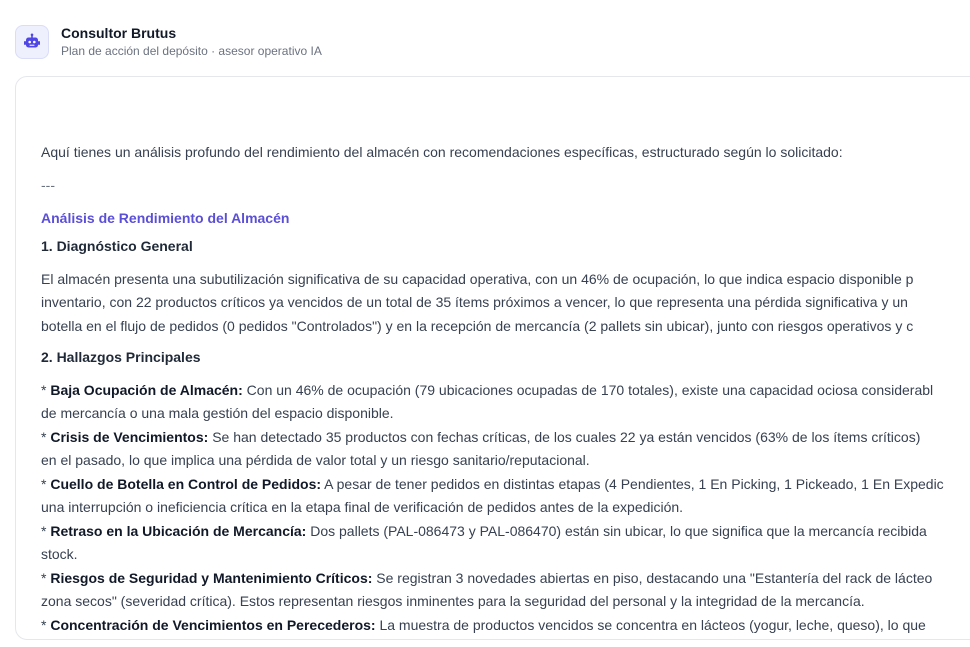 This screenshot has width=970, height=647. Describe the element at coordinates (121, 357) in the screenshot. I see `hallazgos-heading: 2. Hallazgos Principales` at that location.